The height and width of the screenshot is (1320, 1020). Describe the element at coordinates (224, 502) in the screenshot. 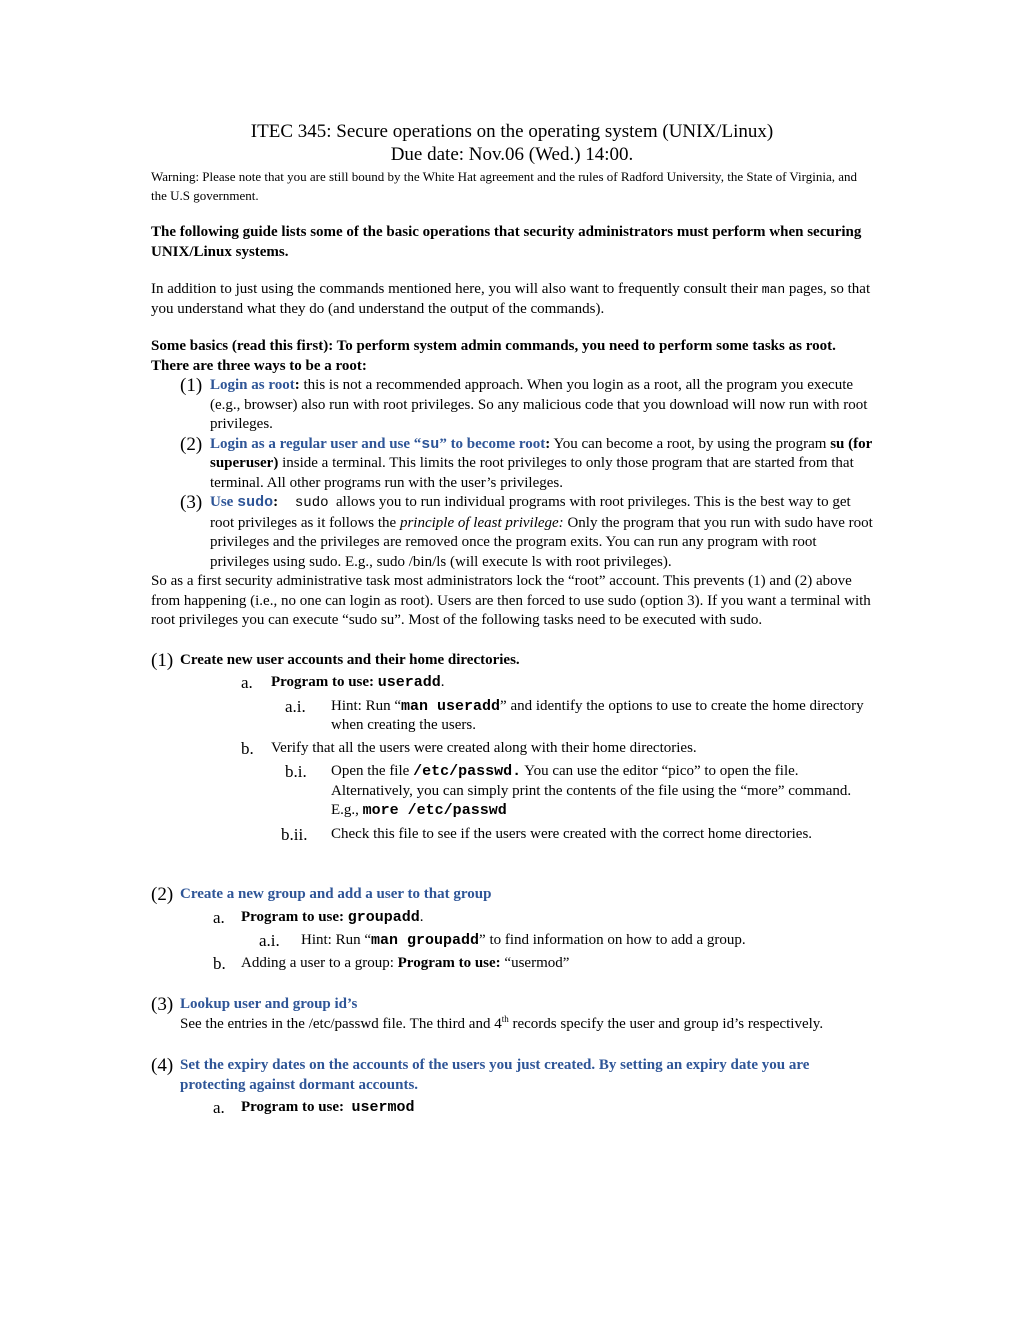

I see `label-pre: Use` at that location.